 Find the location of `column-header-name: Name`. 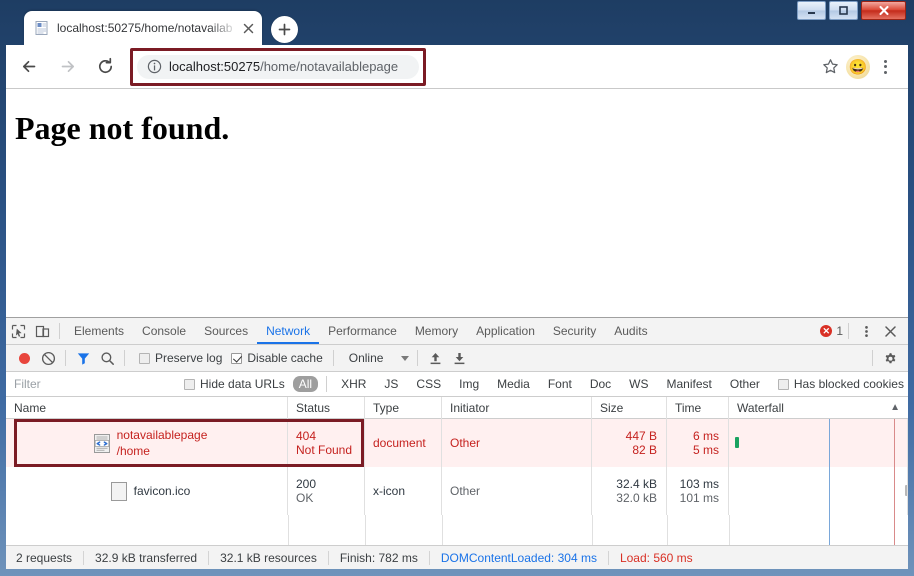

column-header-name: Name is located at coordinates (147, 408).